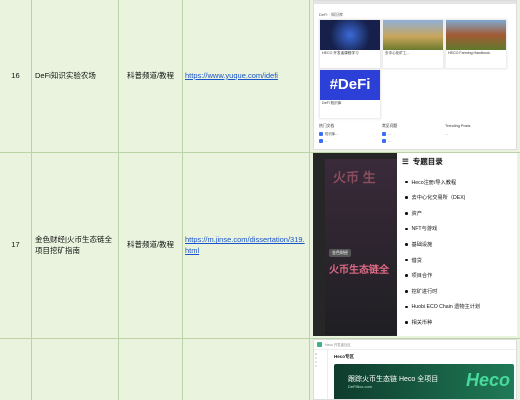 Image resolution: width=520 pixels, height=400 pixels. Describe the element at coordinates (360, 386) in the screenshot. I see `banner-subtitle: DeFiBox.com` at that location.